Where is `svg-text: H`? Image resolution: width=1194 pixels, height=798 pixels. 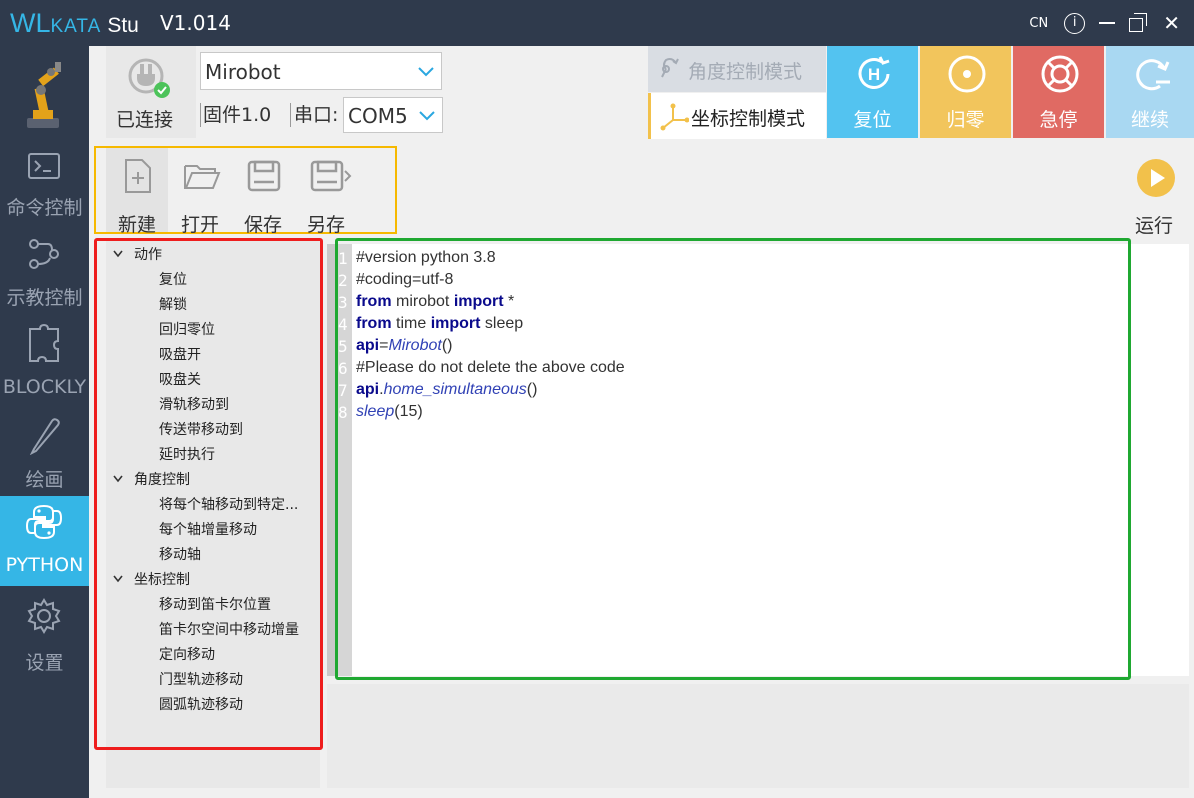
svg-text: H is located at coordinates (874, 74).